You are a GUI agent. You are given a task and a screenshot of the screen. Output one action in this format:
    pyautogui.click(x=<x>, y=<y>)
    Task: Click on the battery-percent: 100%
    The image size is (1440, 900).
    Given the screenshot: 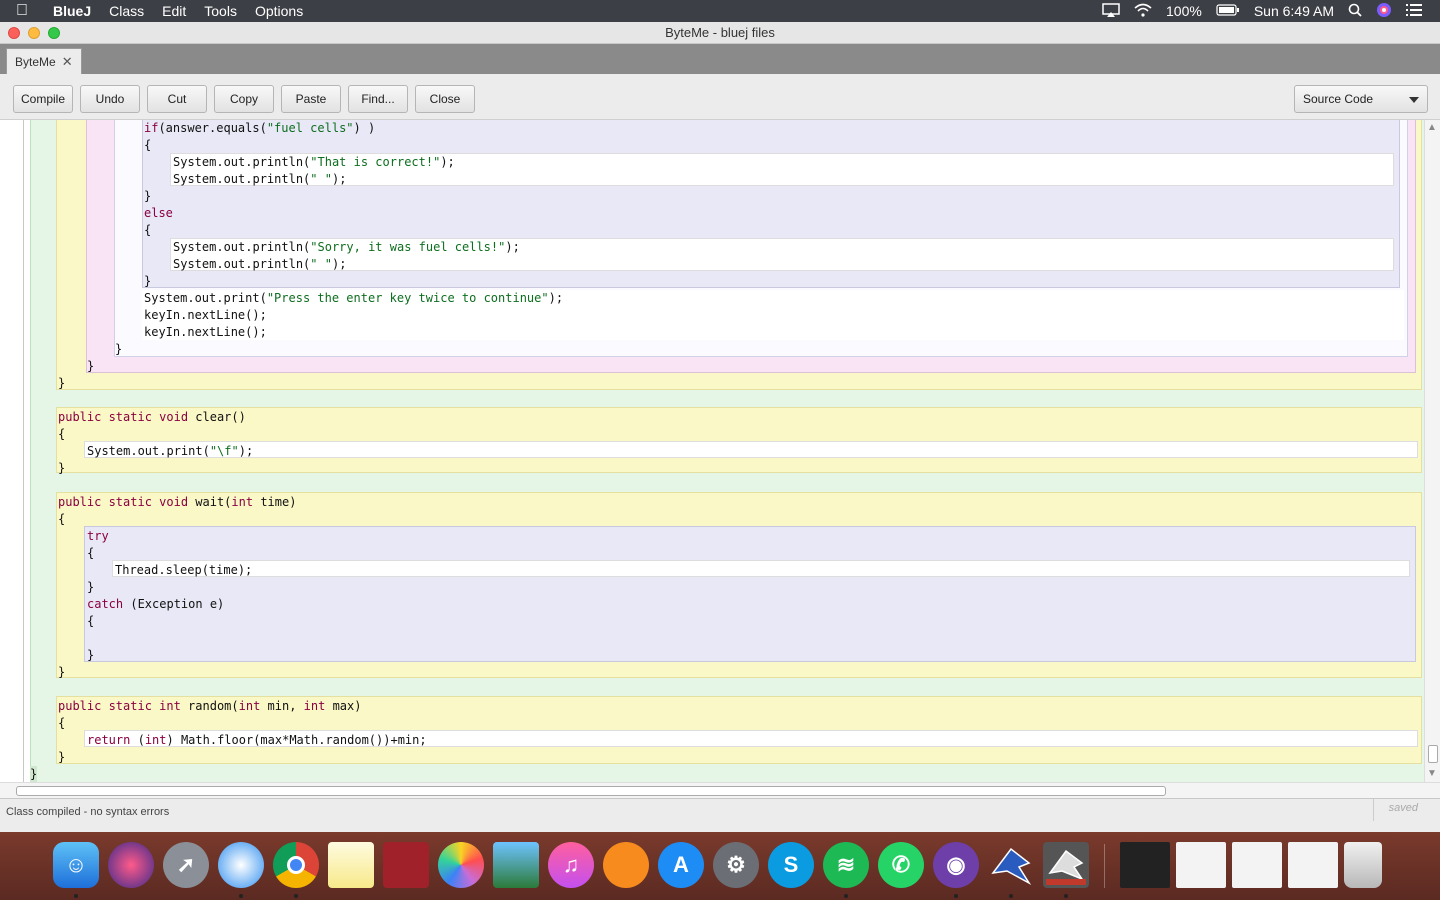 What is the action you would take?
    pyautogui.click(x=1184, y=11)
    